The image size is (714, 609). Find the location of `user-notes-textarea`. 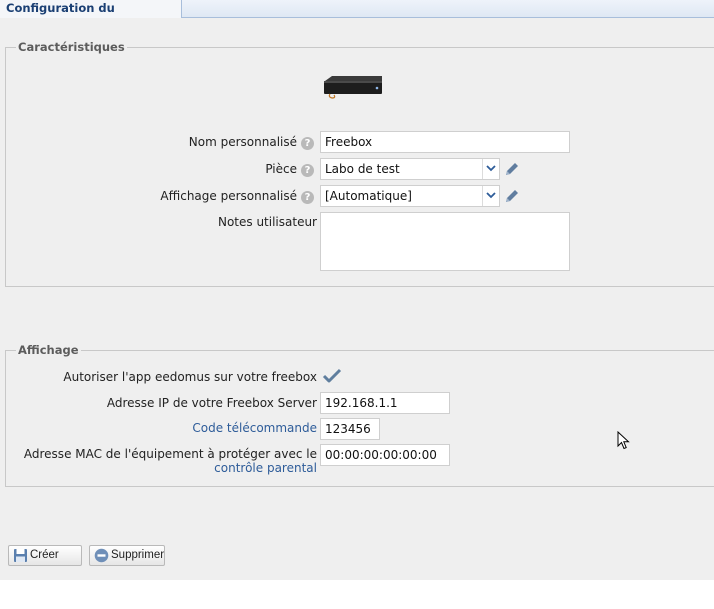

user-notes-textarea is located at coordinates (445, 241).